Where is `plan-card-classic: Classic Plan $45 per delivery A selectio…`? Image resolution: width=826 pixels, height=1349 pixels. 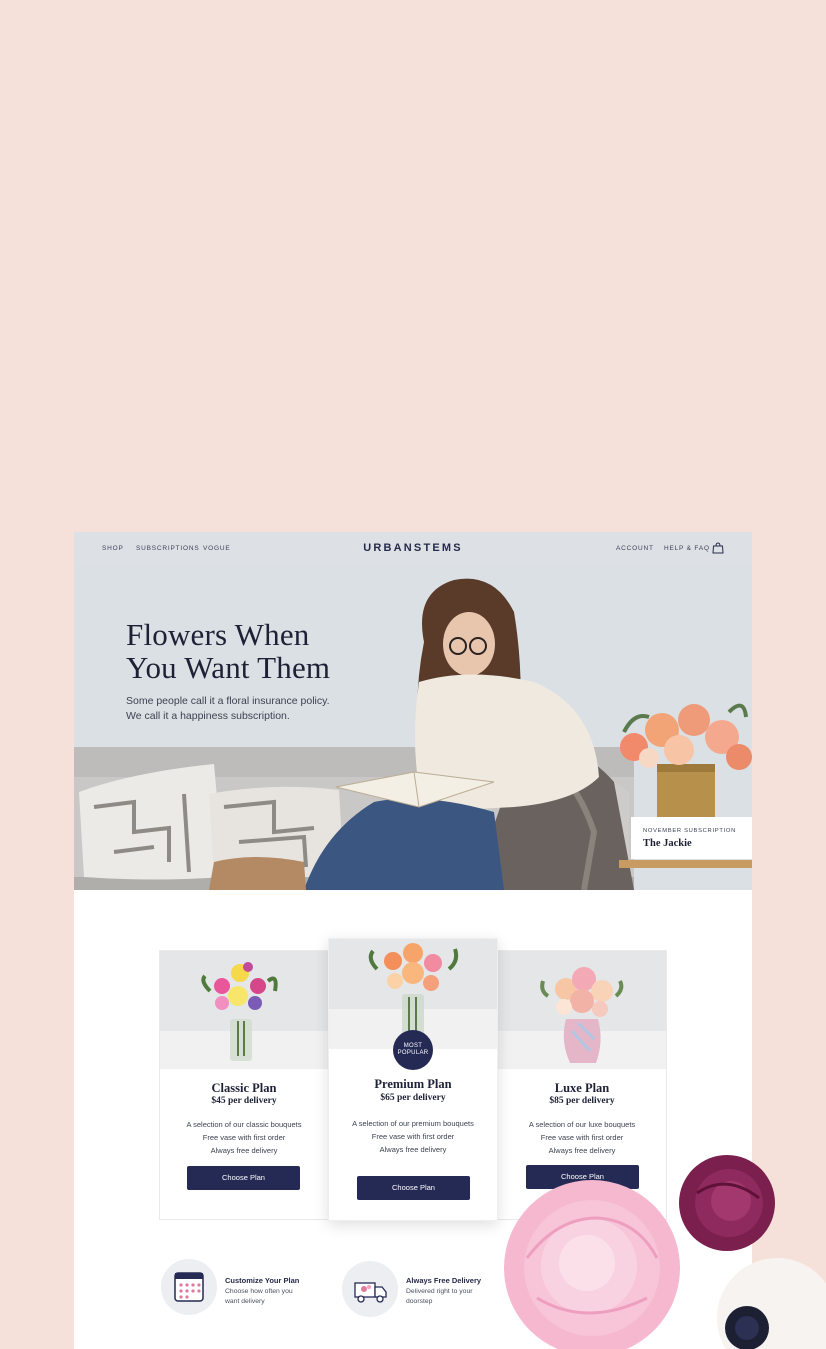
plan-card-classic: Classic Plan $45 per delivery A selectio… is located at coordinates (244, 1085).